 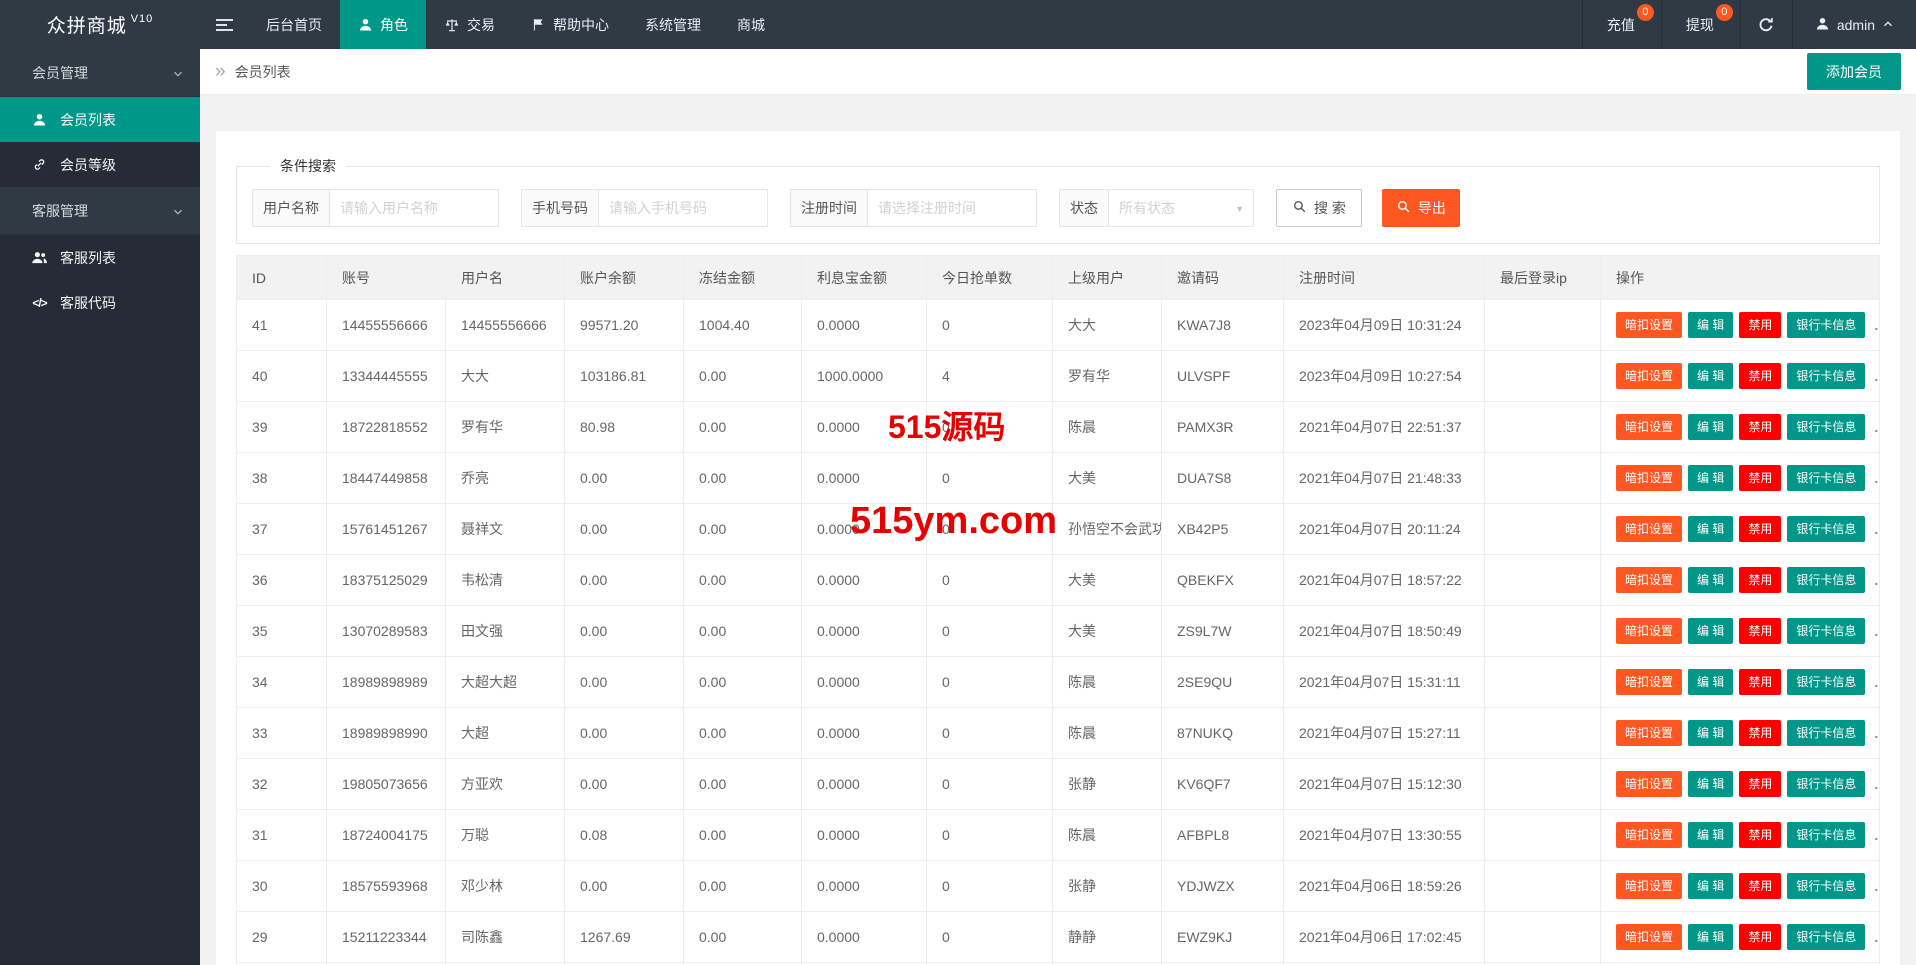 I want to click on sidebar-item-service-code: </> 客服代码, so click(x=100, y=302).